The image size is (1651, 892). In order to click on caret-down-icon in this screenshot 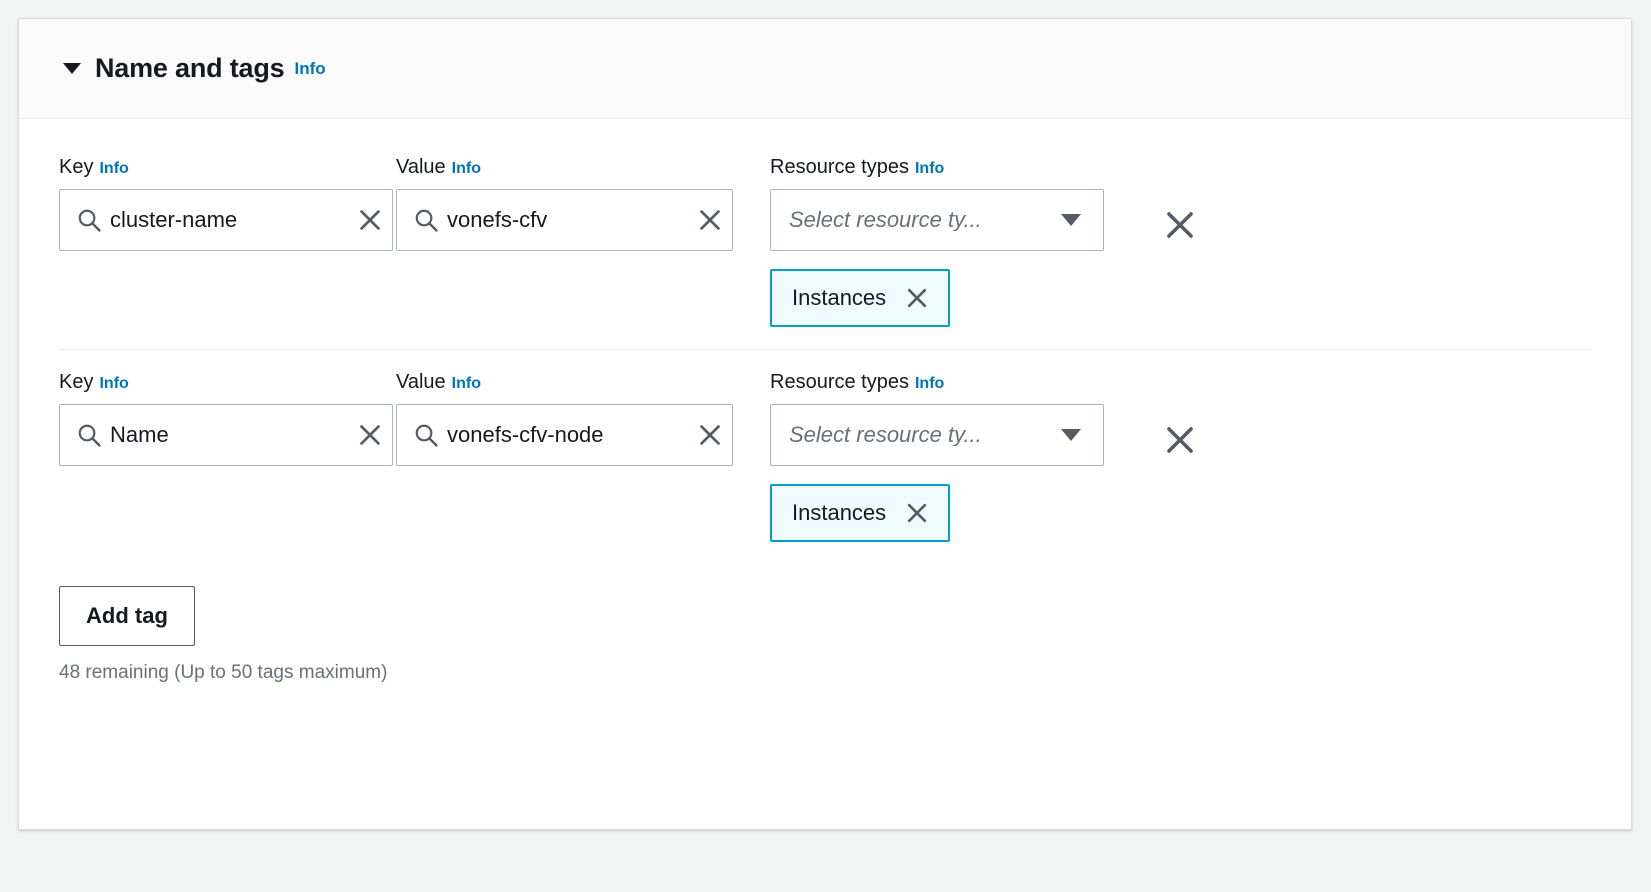, I will do `click(72, 68)`.